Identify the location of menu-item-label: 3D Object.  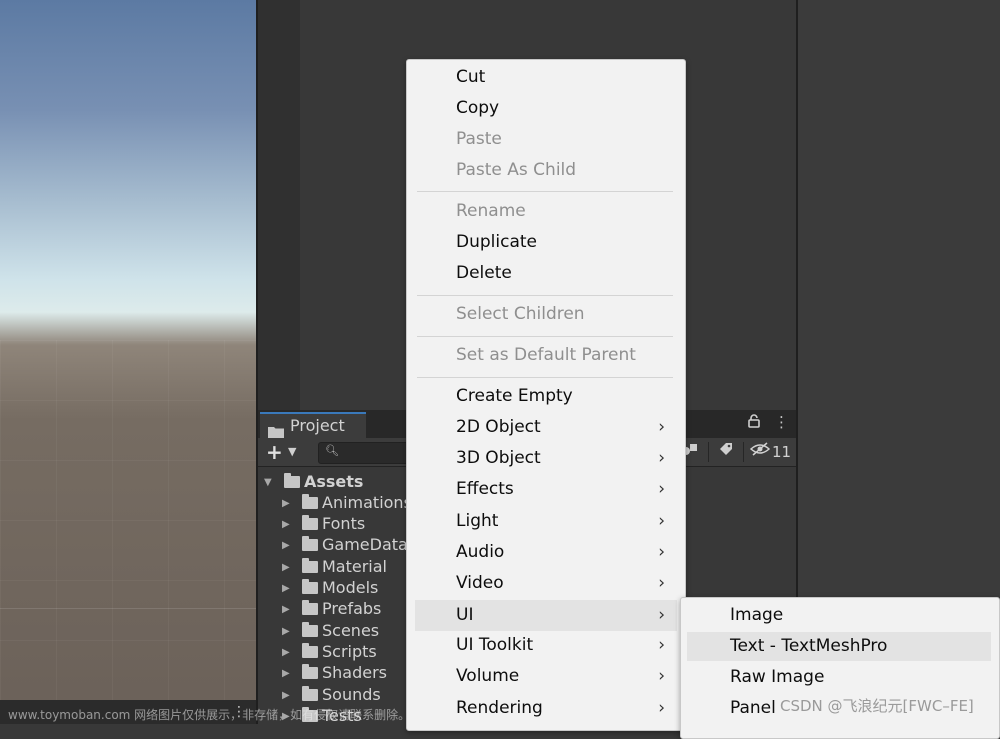
(498, 458).